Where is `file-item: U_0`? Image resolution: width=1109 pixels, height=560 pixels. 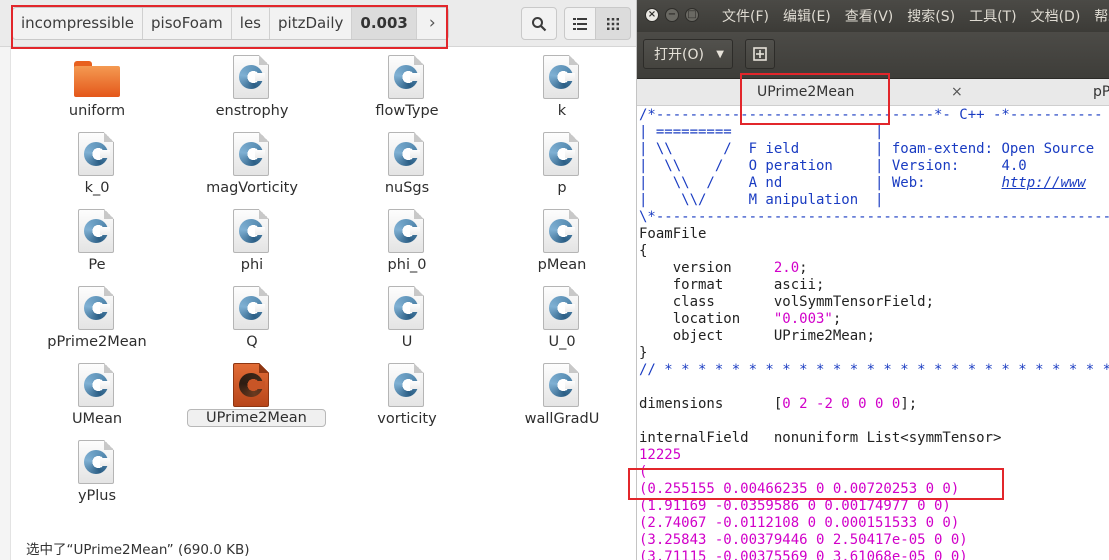
file-item: U_0 is located at coordinates (562, 318).